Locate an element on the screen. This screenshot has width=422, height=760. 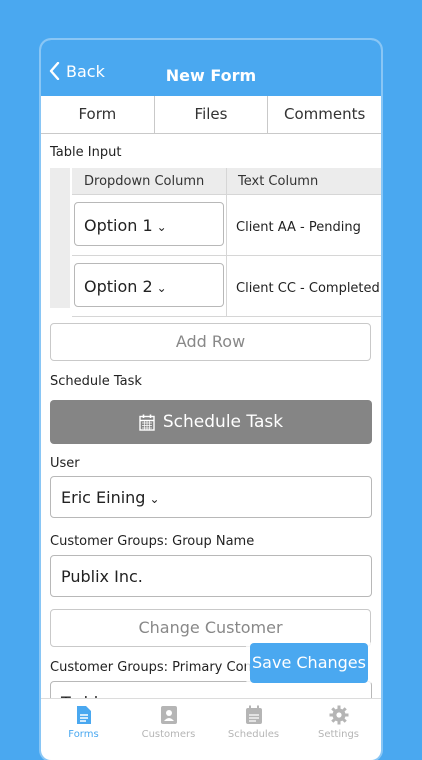
user-label: User is located at coordinates (65, 463).